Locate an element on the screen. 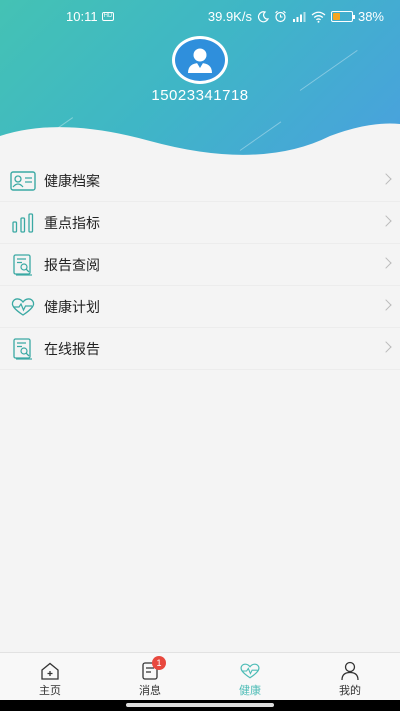 The height and width of the screenshot is (711, 400). menu-item-label: 重点指标 is located at coordinates (72, 222).